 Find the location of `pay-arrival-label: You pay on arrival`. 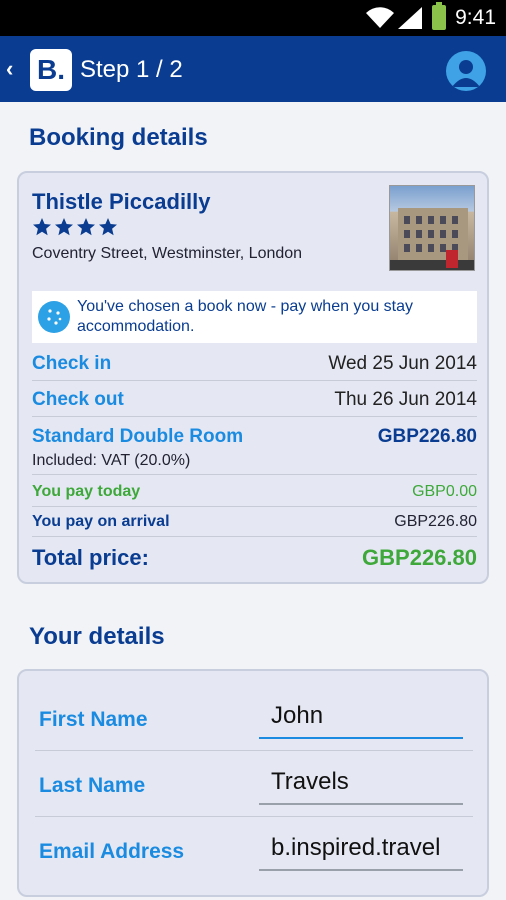

pay-arrival-label: You pay on arrival is located at coordinates (101, 521).